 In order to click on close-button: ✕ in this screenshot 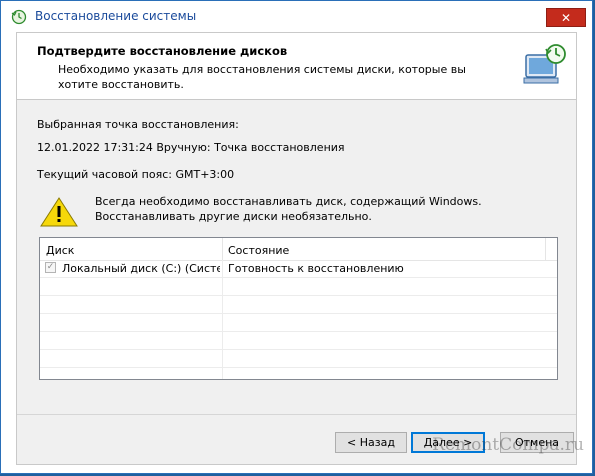, I will do `click(566, 17)`.